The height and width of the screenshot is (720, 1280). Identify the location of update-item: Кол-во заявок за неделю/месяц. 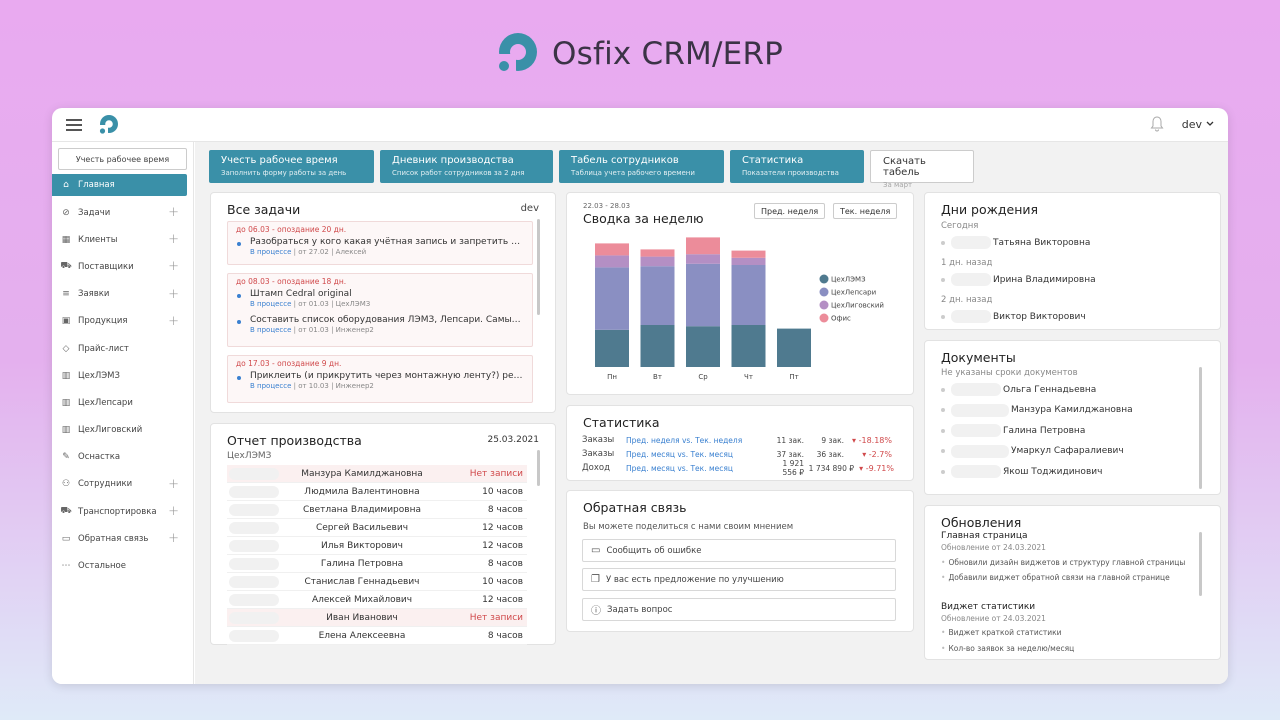
(1007, 648).